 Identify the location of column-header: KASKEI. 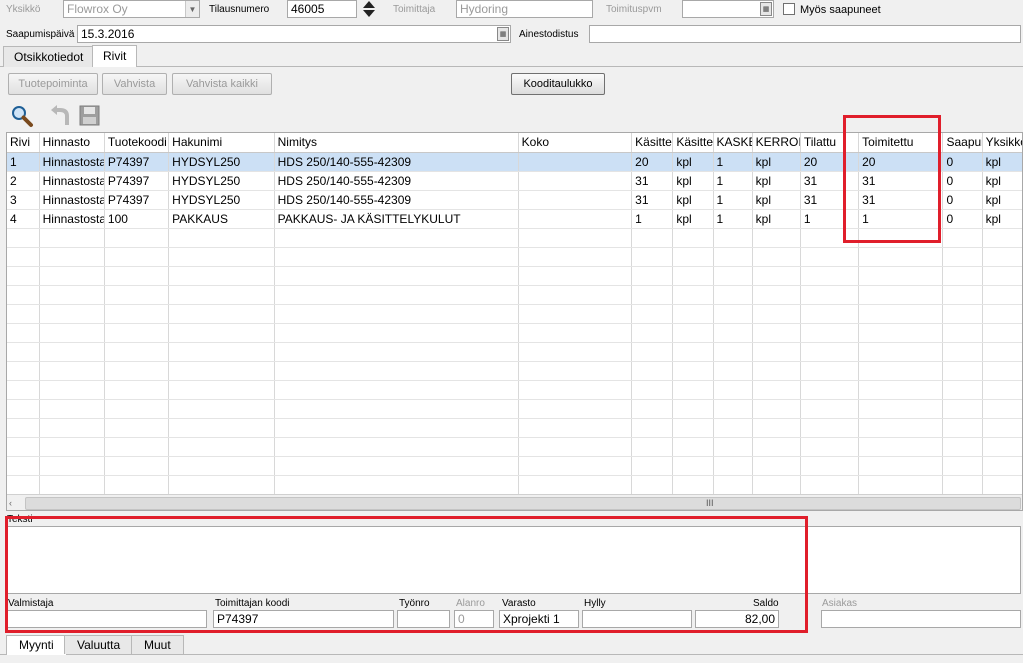
(733, 143).